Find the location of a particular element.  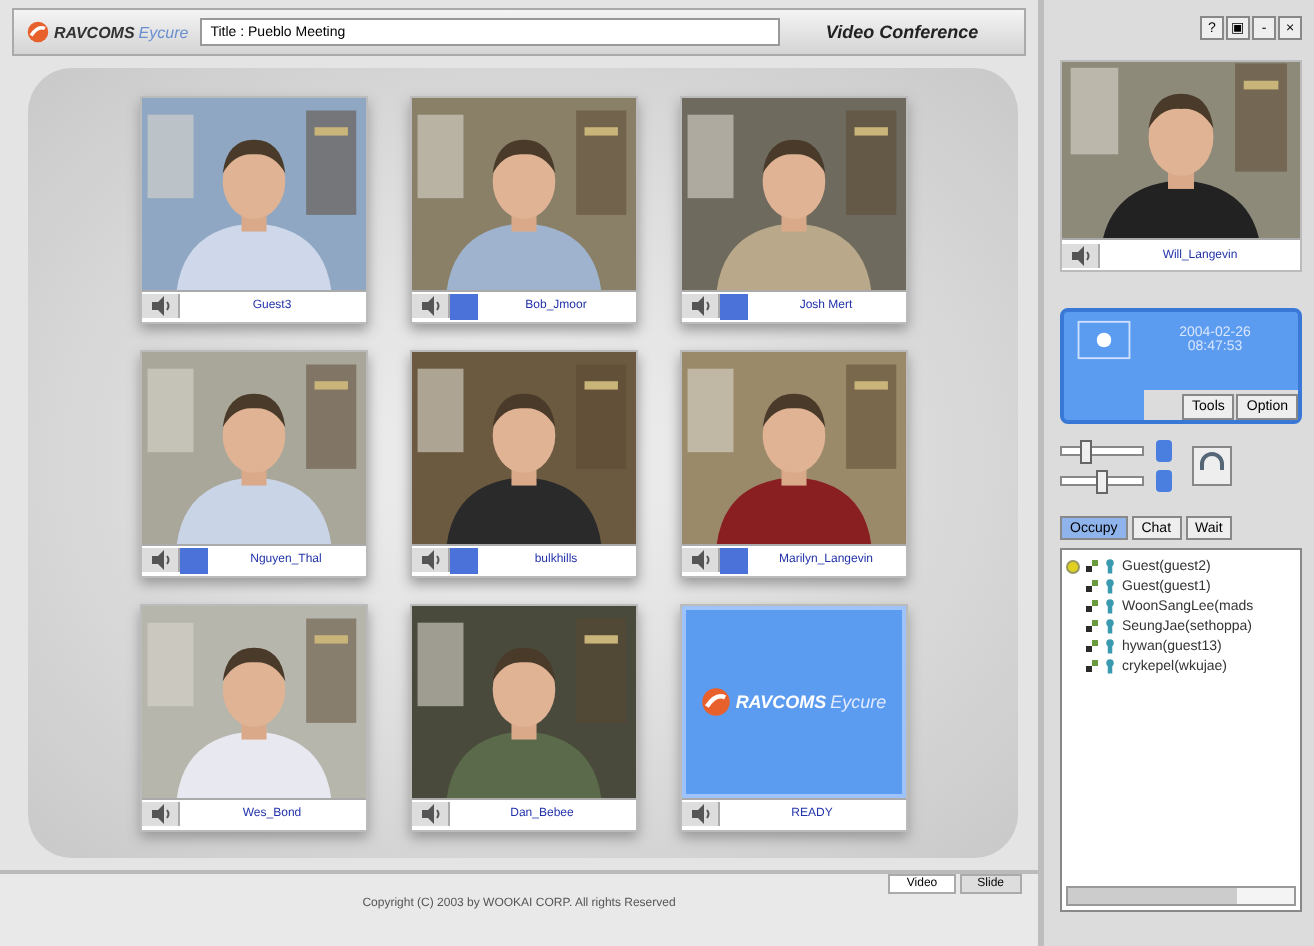

horizontal-scrollbar is located at coordinates (1181, 896).